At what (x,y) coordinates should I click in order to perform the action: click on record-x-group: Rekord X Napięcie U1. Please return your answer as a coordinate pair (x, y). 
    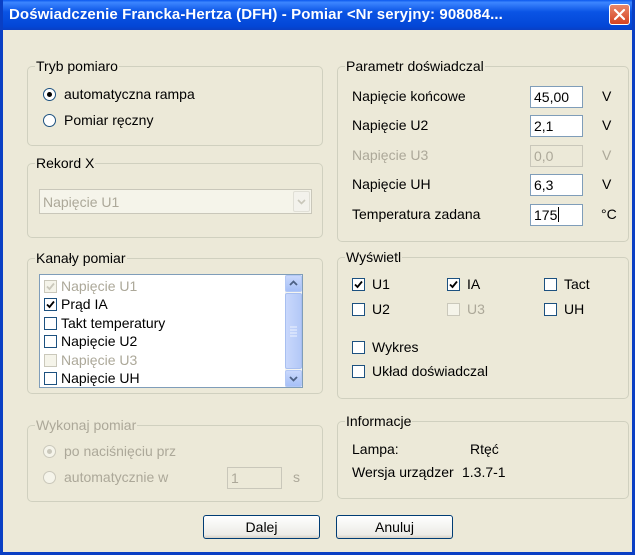
    Looking at the image, I should click on (175, 196).